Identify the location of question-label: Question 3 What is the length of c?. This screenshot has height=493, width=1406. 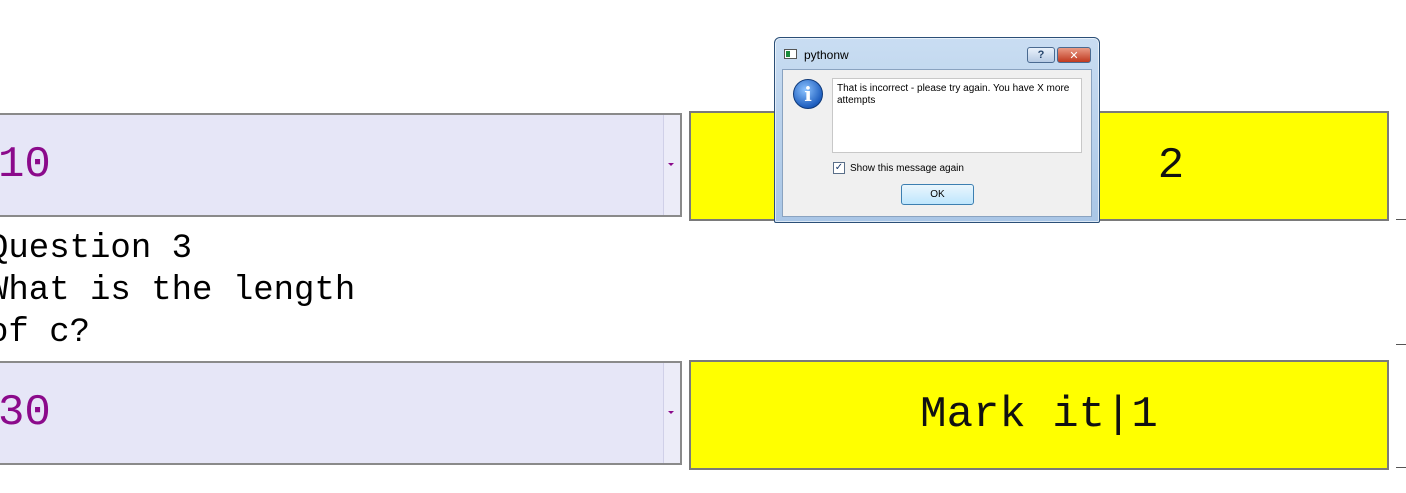
(177, 291).